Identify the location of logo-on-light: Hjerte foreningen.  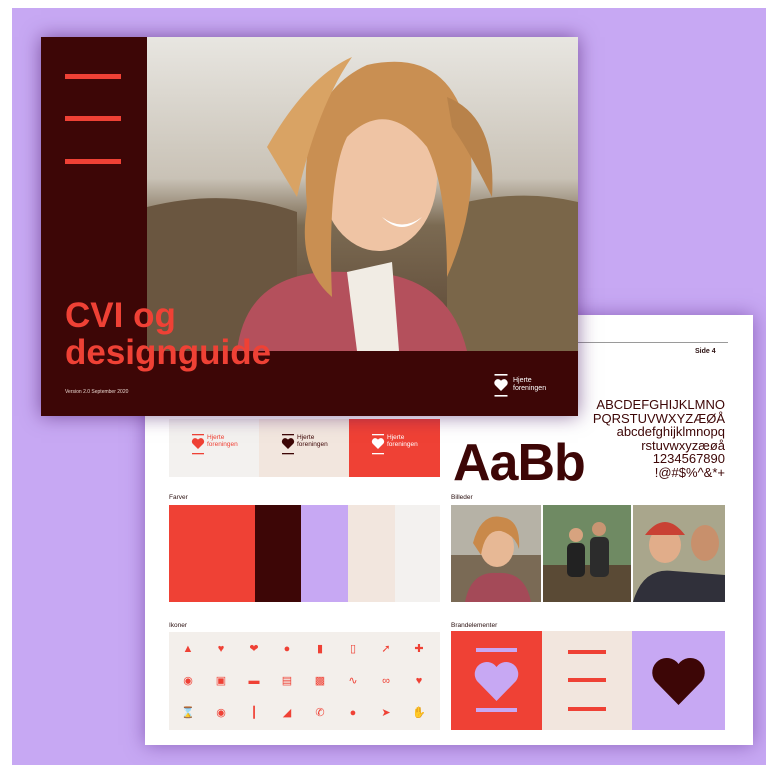
(214, 448).